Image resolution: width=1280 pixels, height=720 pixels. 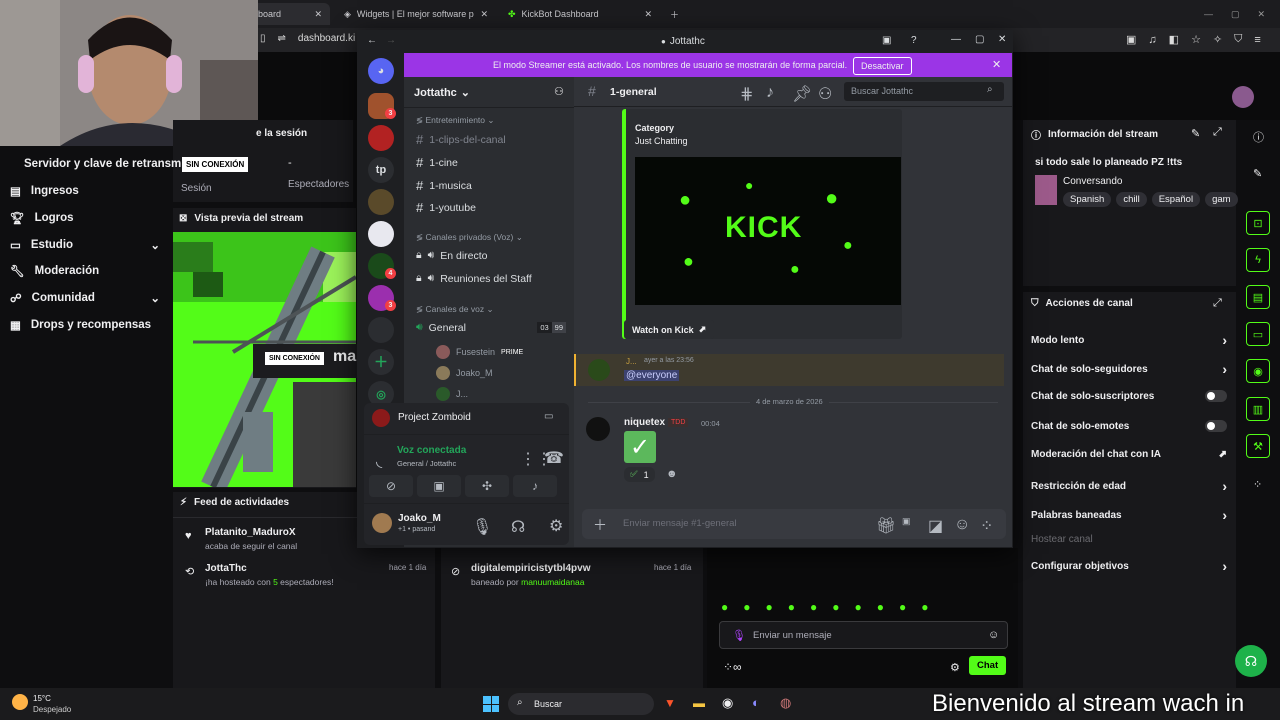 I want to click on weather-temp: 15°C, so click(x=42, y=698).